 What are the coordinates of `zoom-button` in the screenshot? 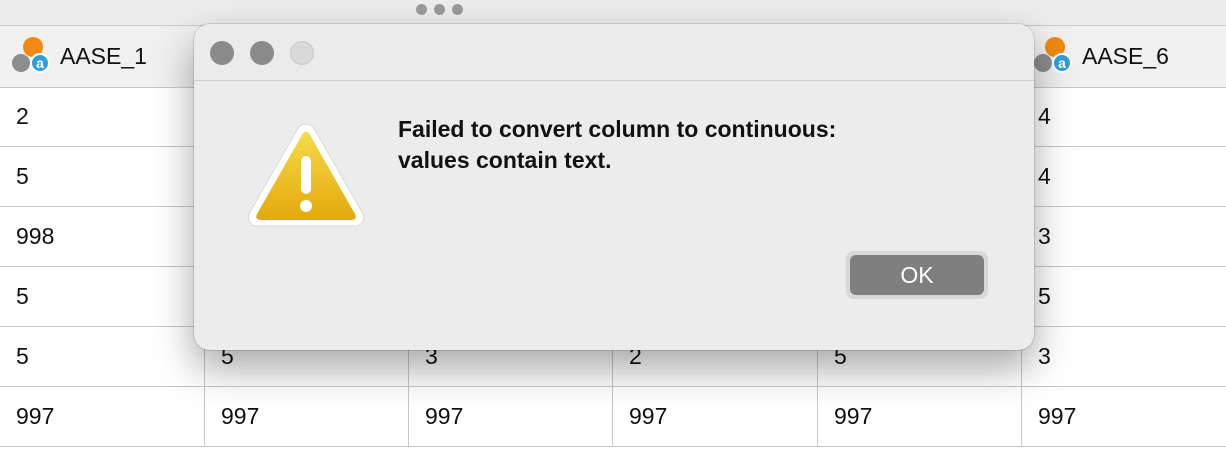 It's located at (302, 53).